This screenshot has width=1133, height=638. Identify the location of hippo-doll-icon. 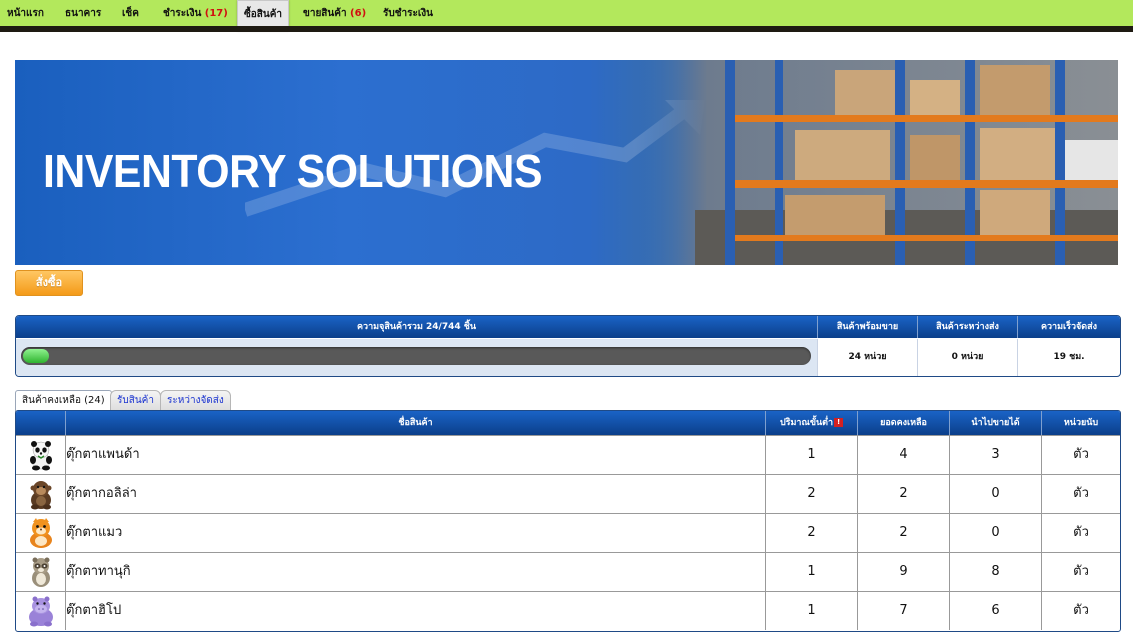
(41, 611).